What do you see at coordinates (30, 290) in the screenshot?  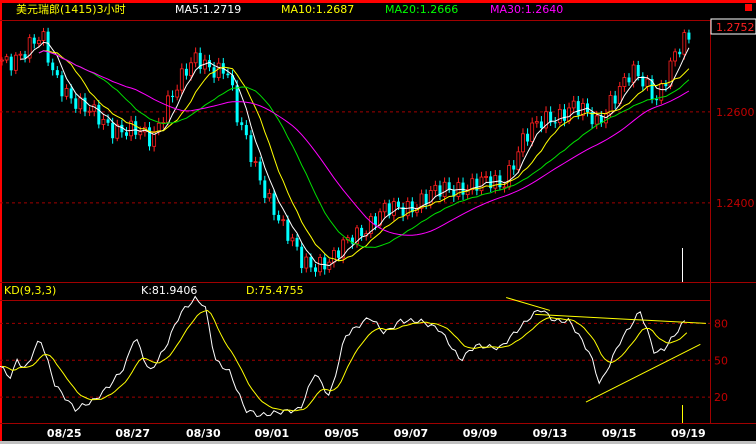 I see `kd-title: KD(9,3,3)` at bounding box center [30, 290].